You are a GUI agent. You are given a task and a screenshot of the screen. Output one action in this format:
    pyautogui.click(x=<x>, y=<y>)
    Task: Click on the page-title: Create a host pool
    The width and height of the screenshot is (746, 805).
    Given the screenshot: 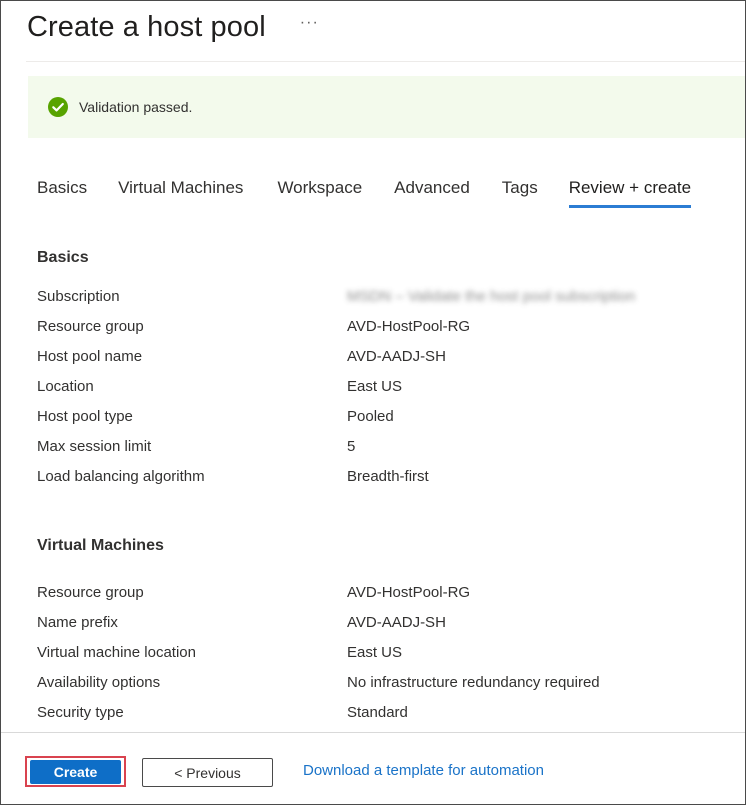 What is the action you would take?
    pyautogui.click(x=146, y=26)
    